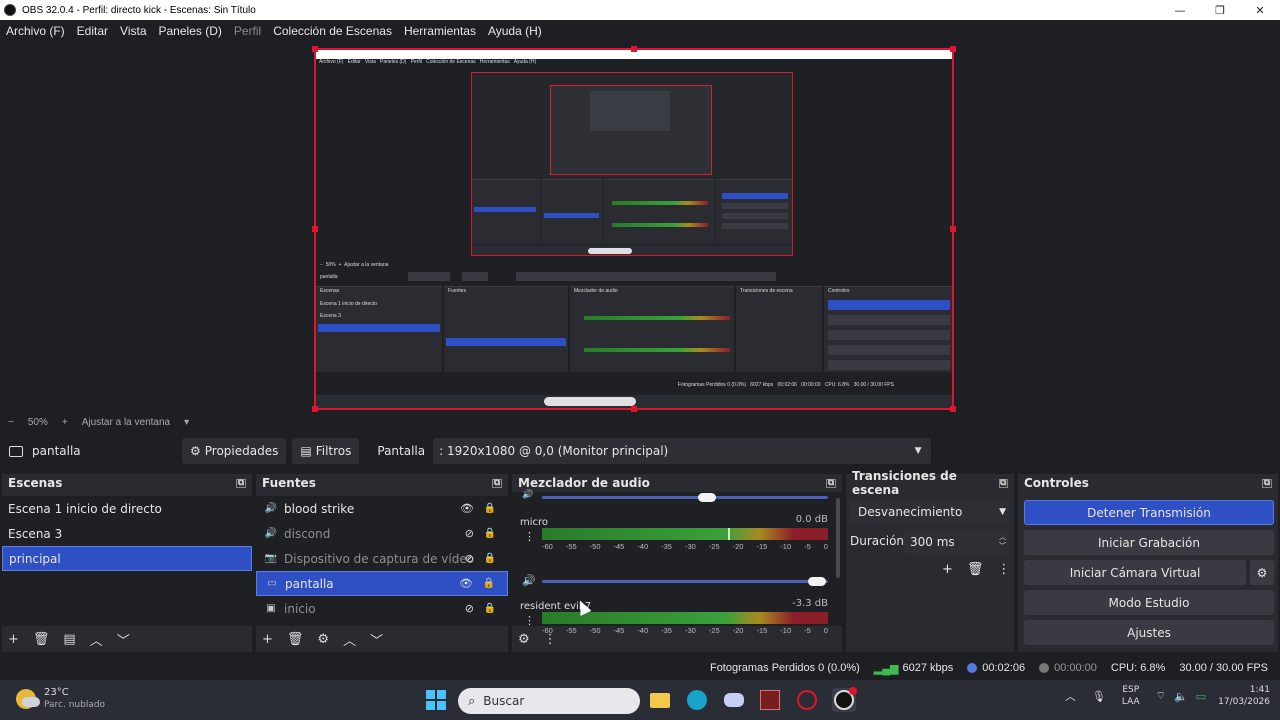 The width and height of the screenshot is (1280, 720). Describe the element at coordinates (770, 700) in the screenshot. I see `game-app-icon` at that location.